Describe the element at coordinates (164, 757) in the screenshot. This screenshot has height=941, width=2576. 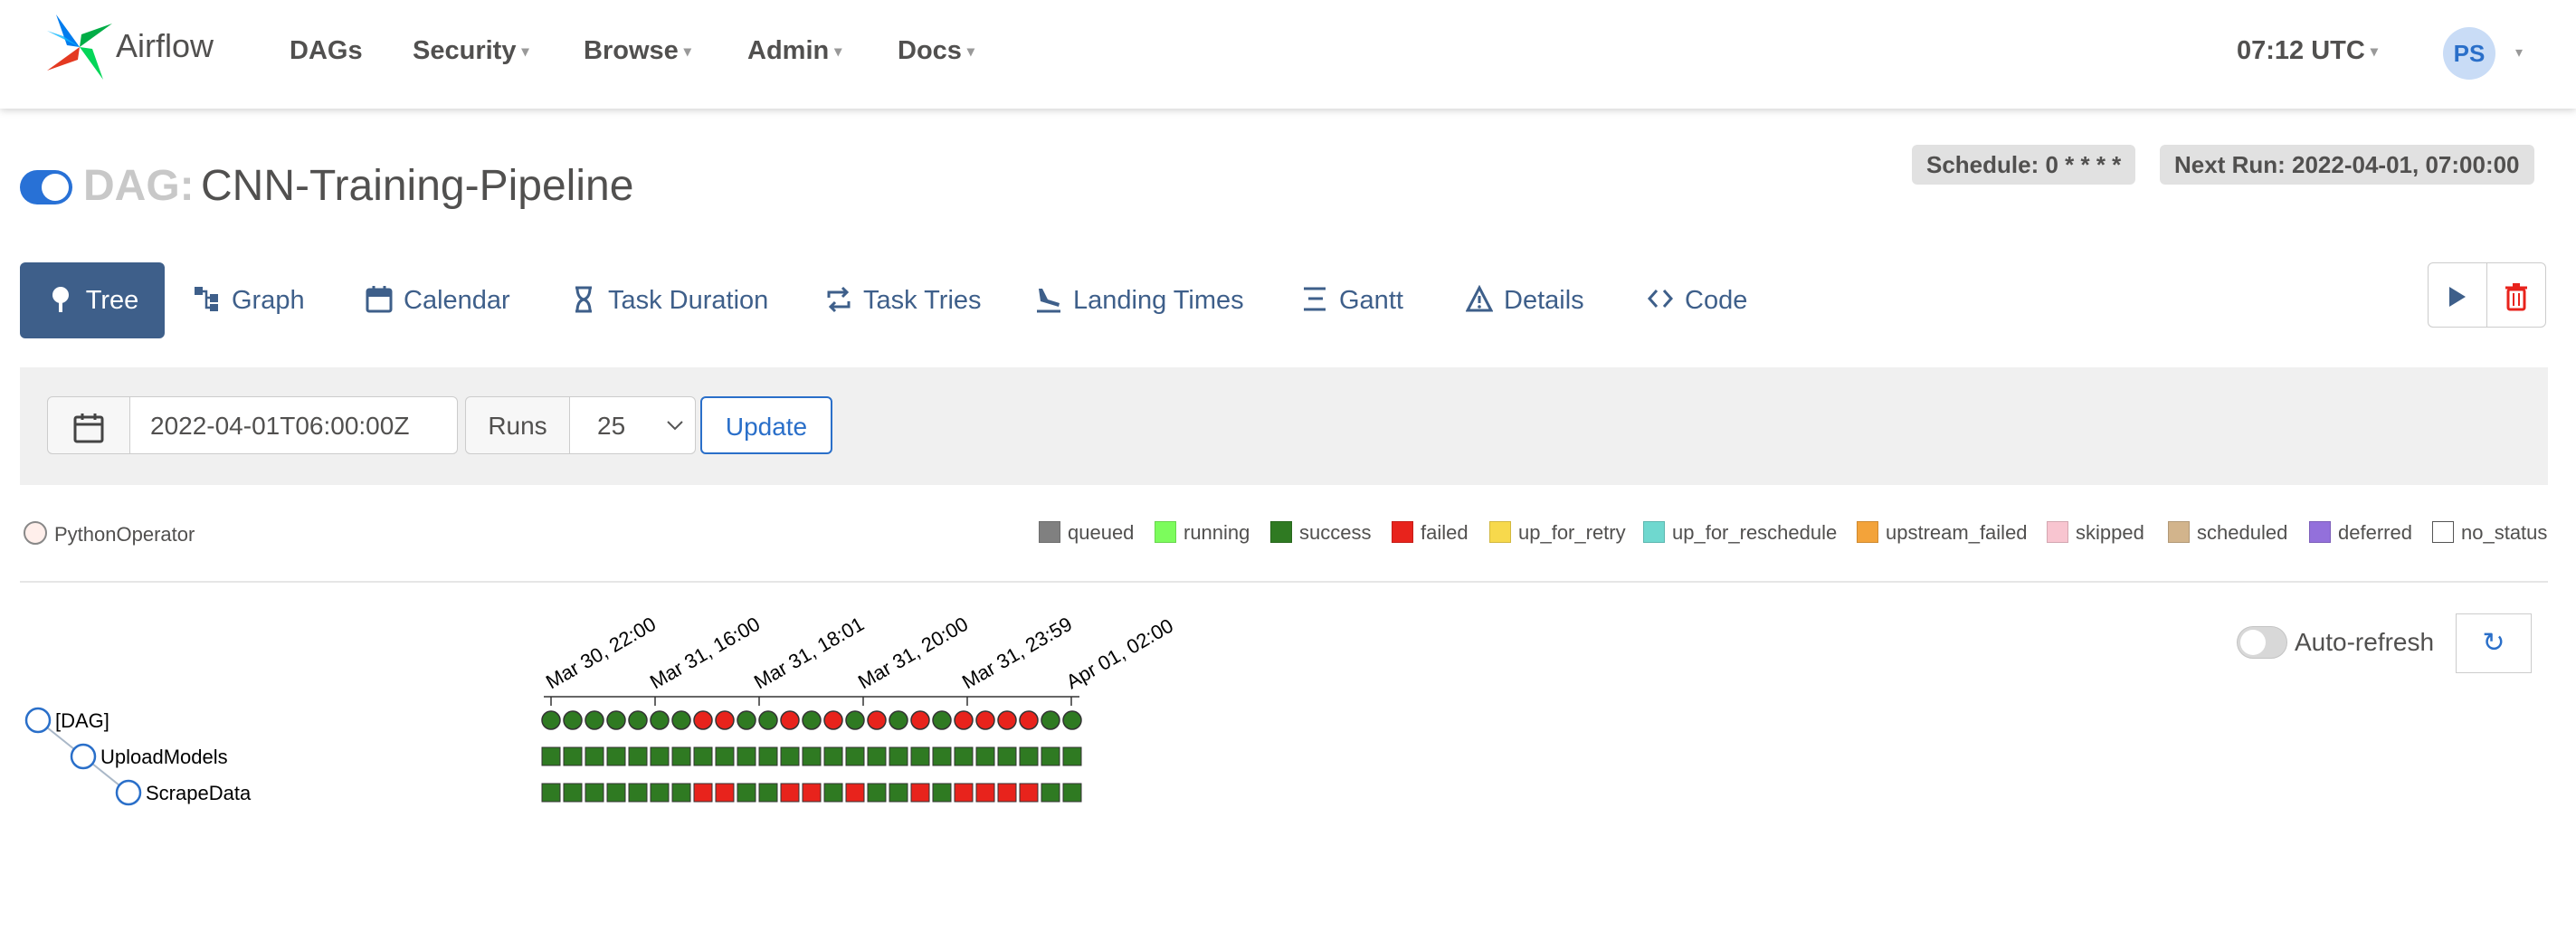
I see `tree-node-label: UploadModels` at that location.